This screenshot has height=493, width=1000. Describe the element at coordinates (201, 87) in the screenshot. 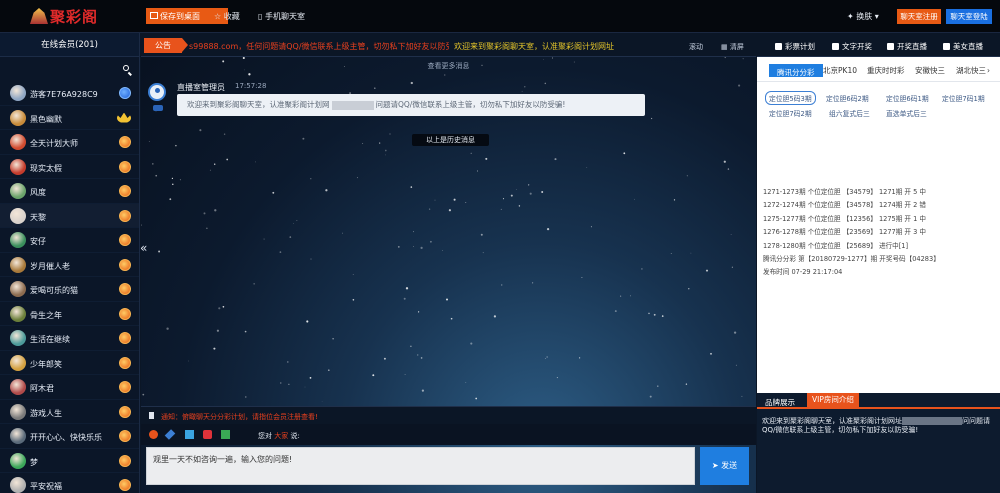

I see `message-sender: 直播室管理员` at that location.